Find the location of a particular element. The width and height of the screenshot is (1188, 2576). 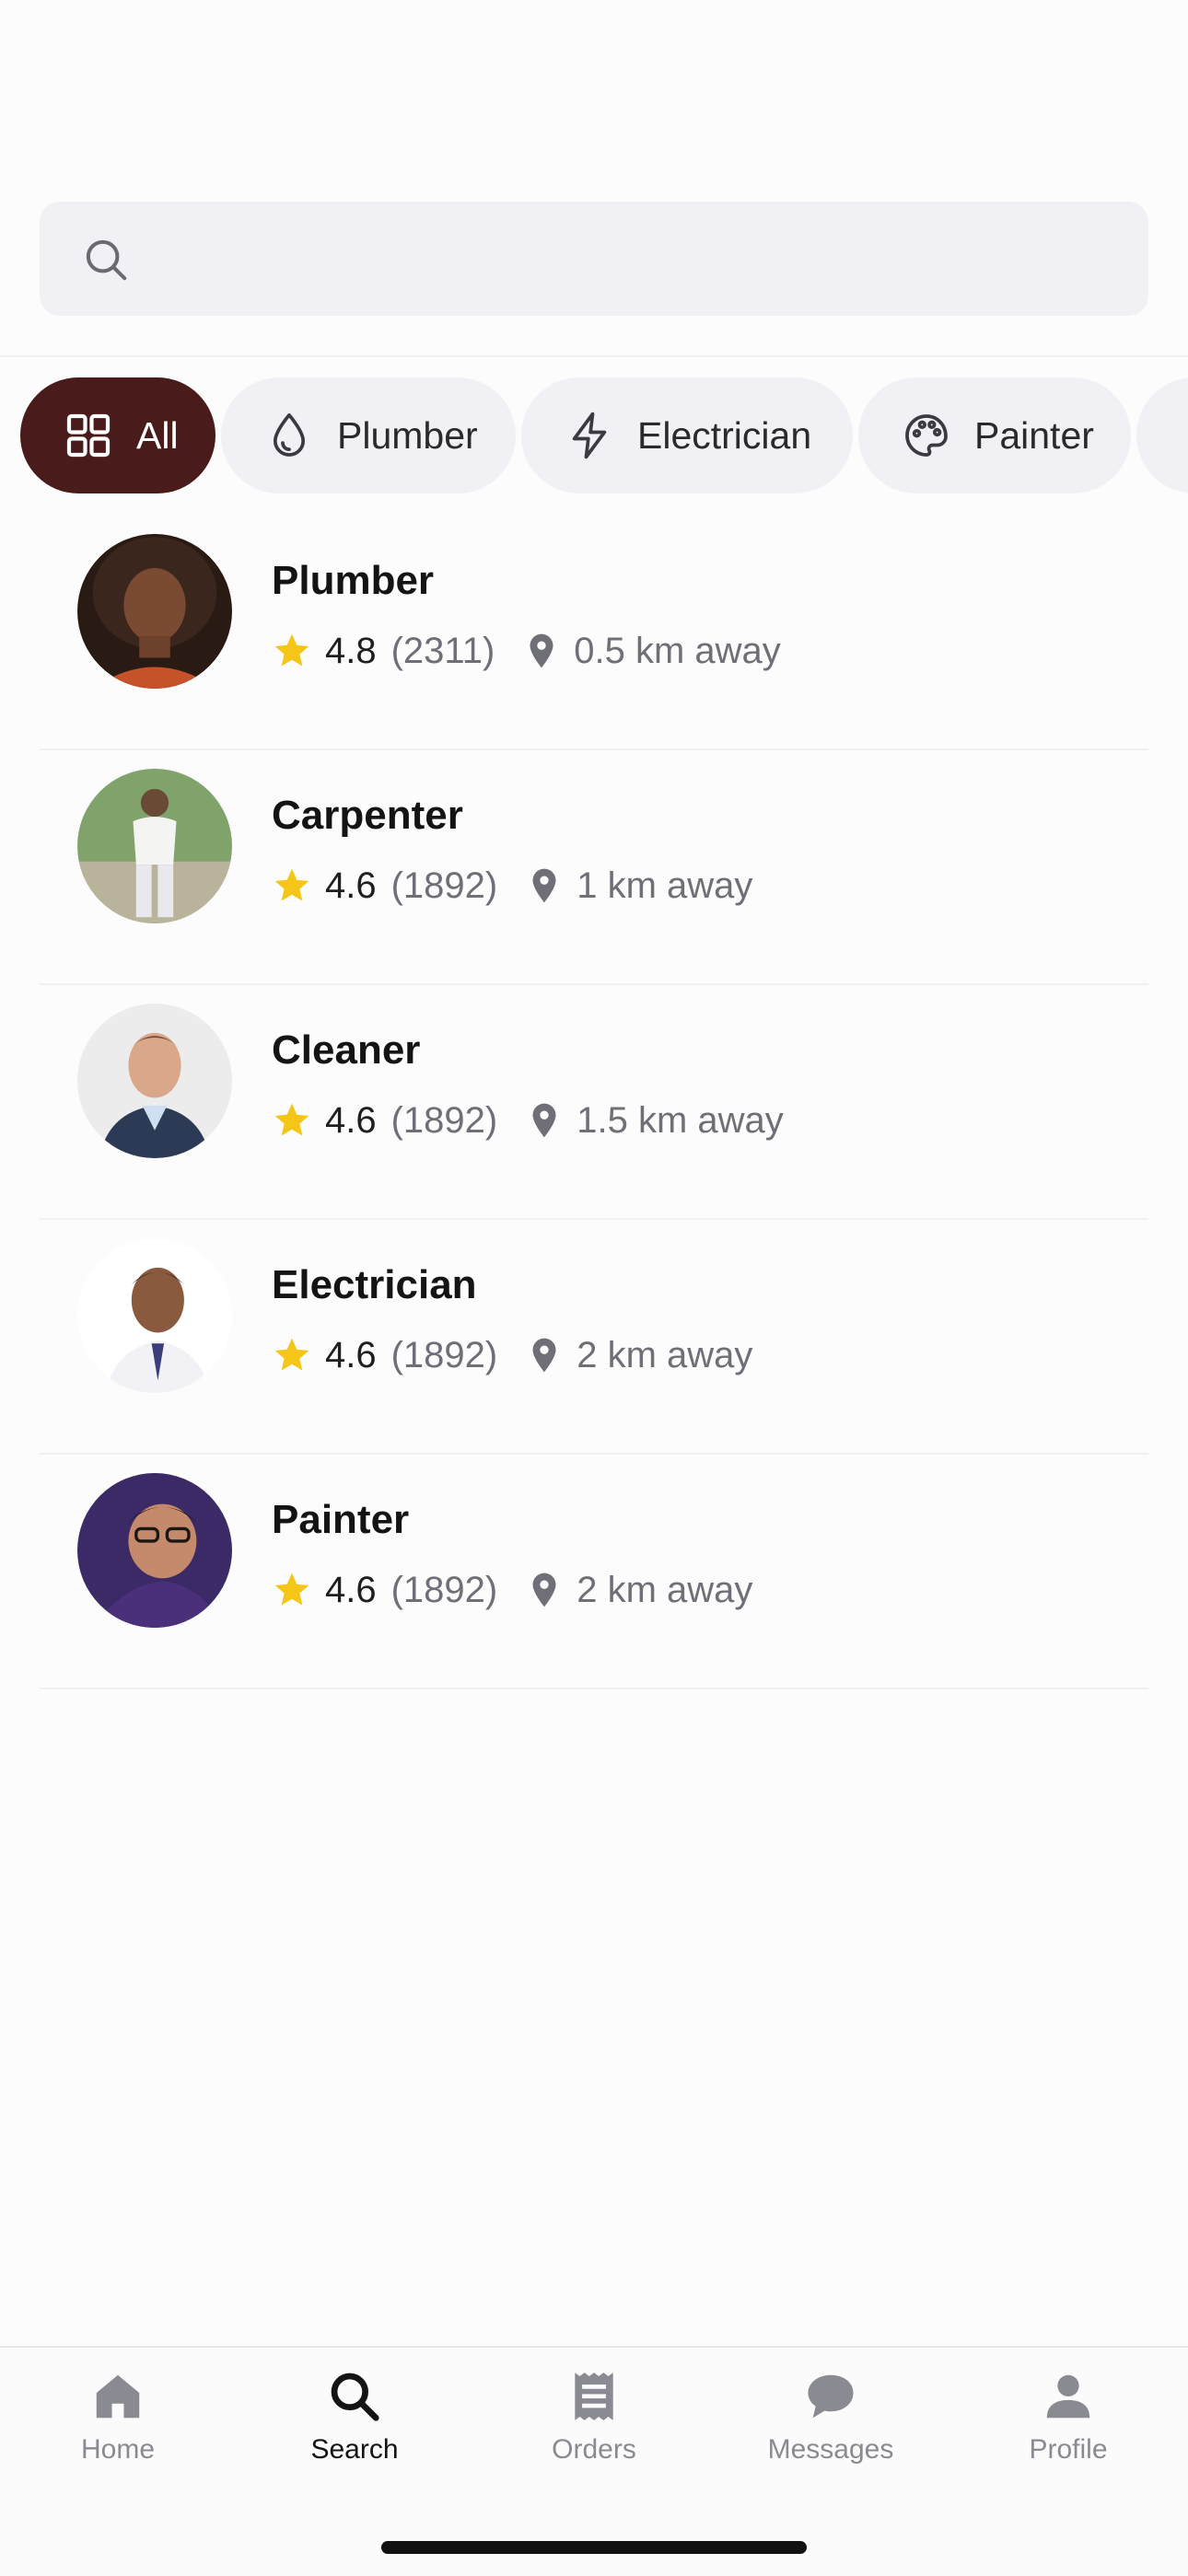

list-item: Carpenter 4.6 (1892) 1 km away is located at coordinates (594, 867).